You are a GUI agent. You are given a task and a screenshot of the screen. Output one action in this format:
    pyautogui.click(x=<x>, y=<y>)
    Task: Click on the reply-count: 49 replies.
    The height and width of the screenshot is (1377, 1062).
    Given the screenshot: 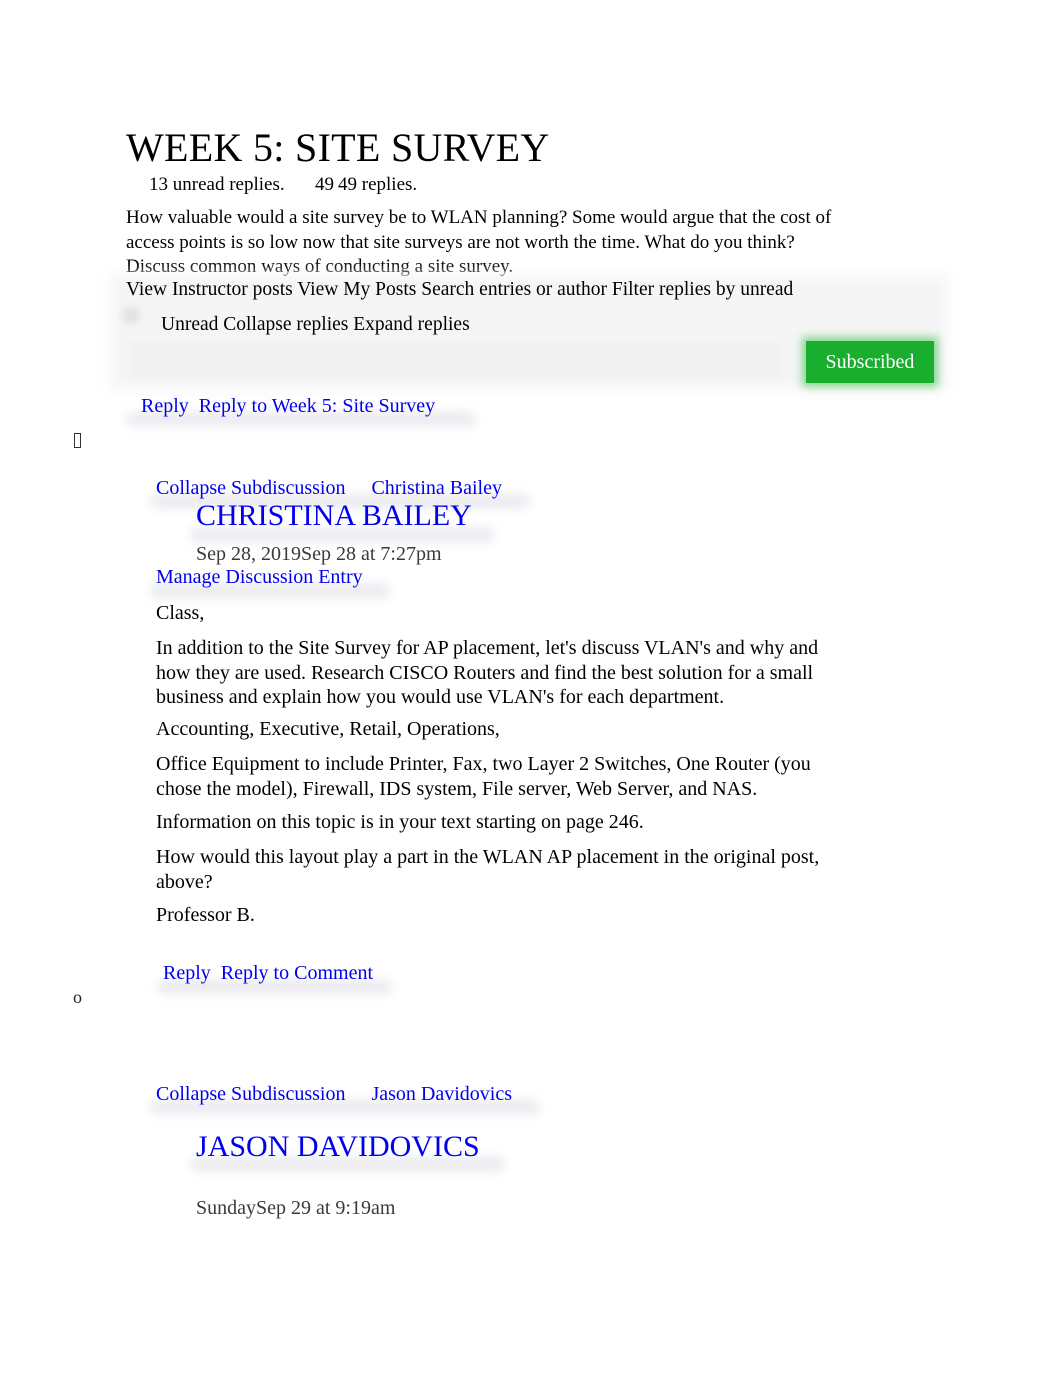 What is the action you would take?
    pyautogui.click(x=378, y=184)
    